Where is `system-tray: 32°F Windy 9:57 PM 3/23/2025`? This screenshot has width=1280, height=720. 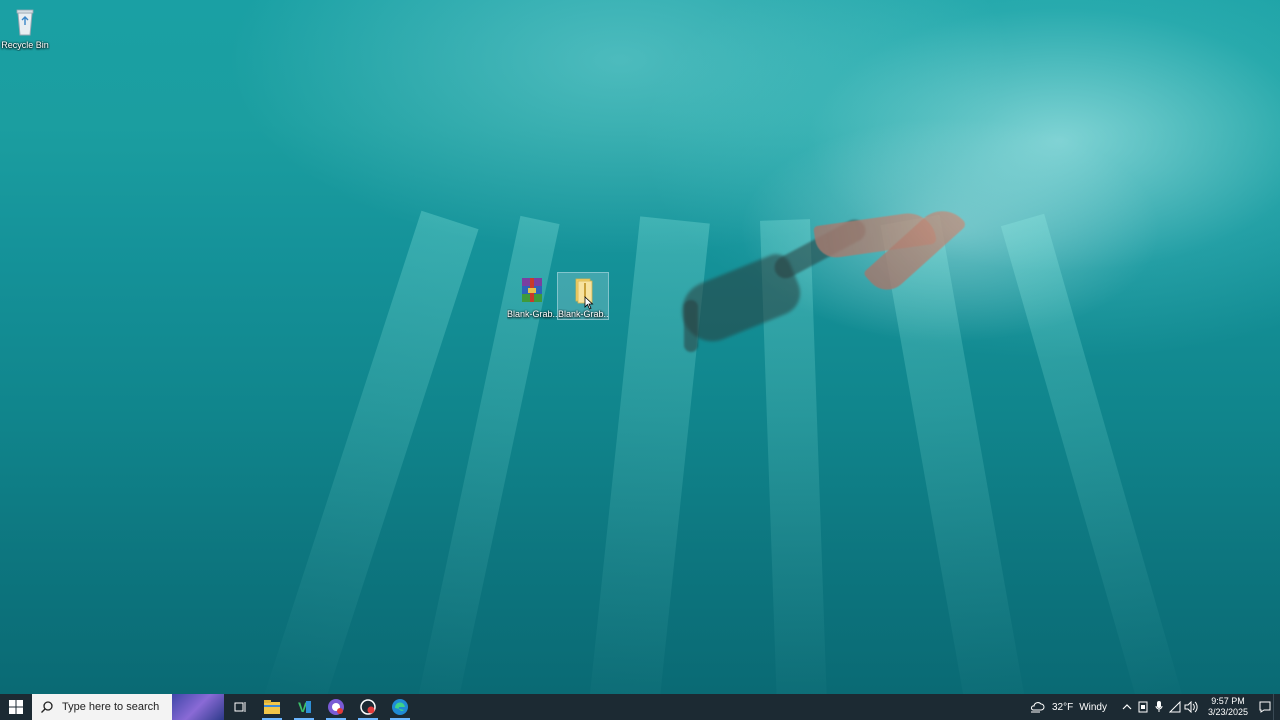
system-tray: 32°F Windy 9:57 PM 3/23/2025 is located at coordinates (1155, 707).